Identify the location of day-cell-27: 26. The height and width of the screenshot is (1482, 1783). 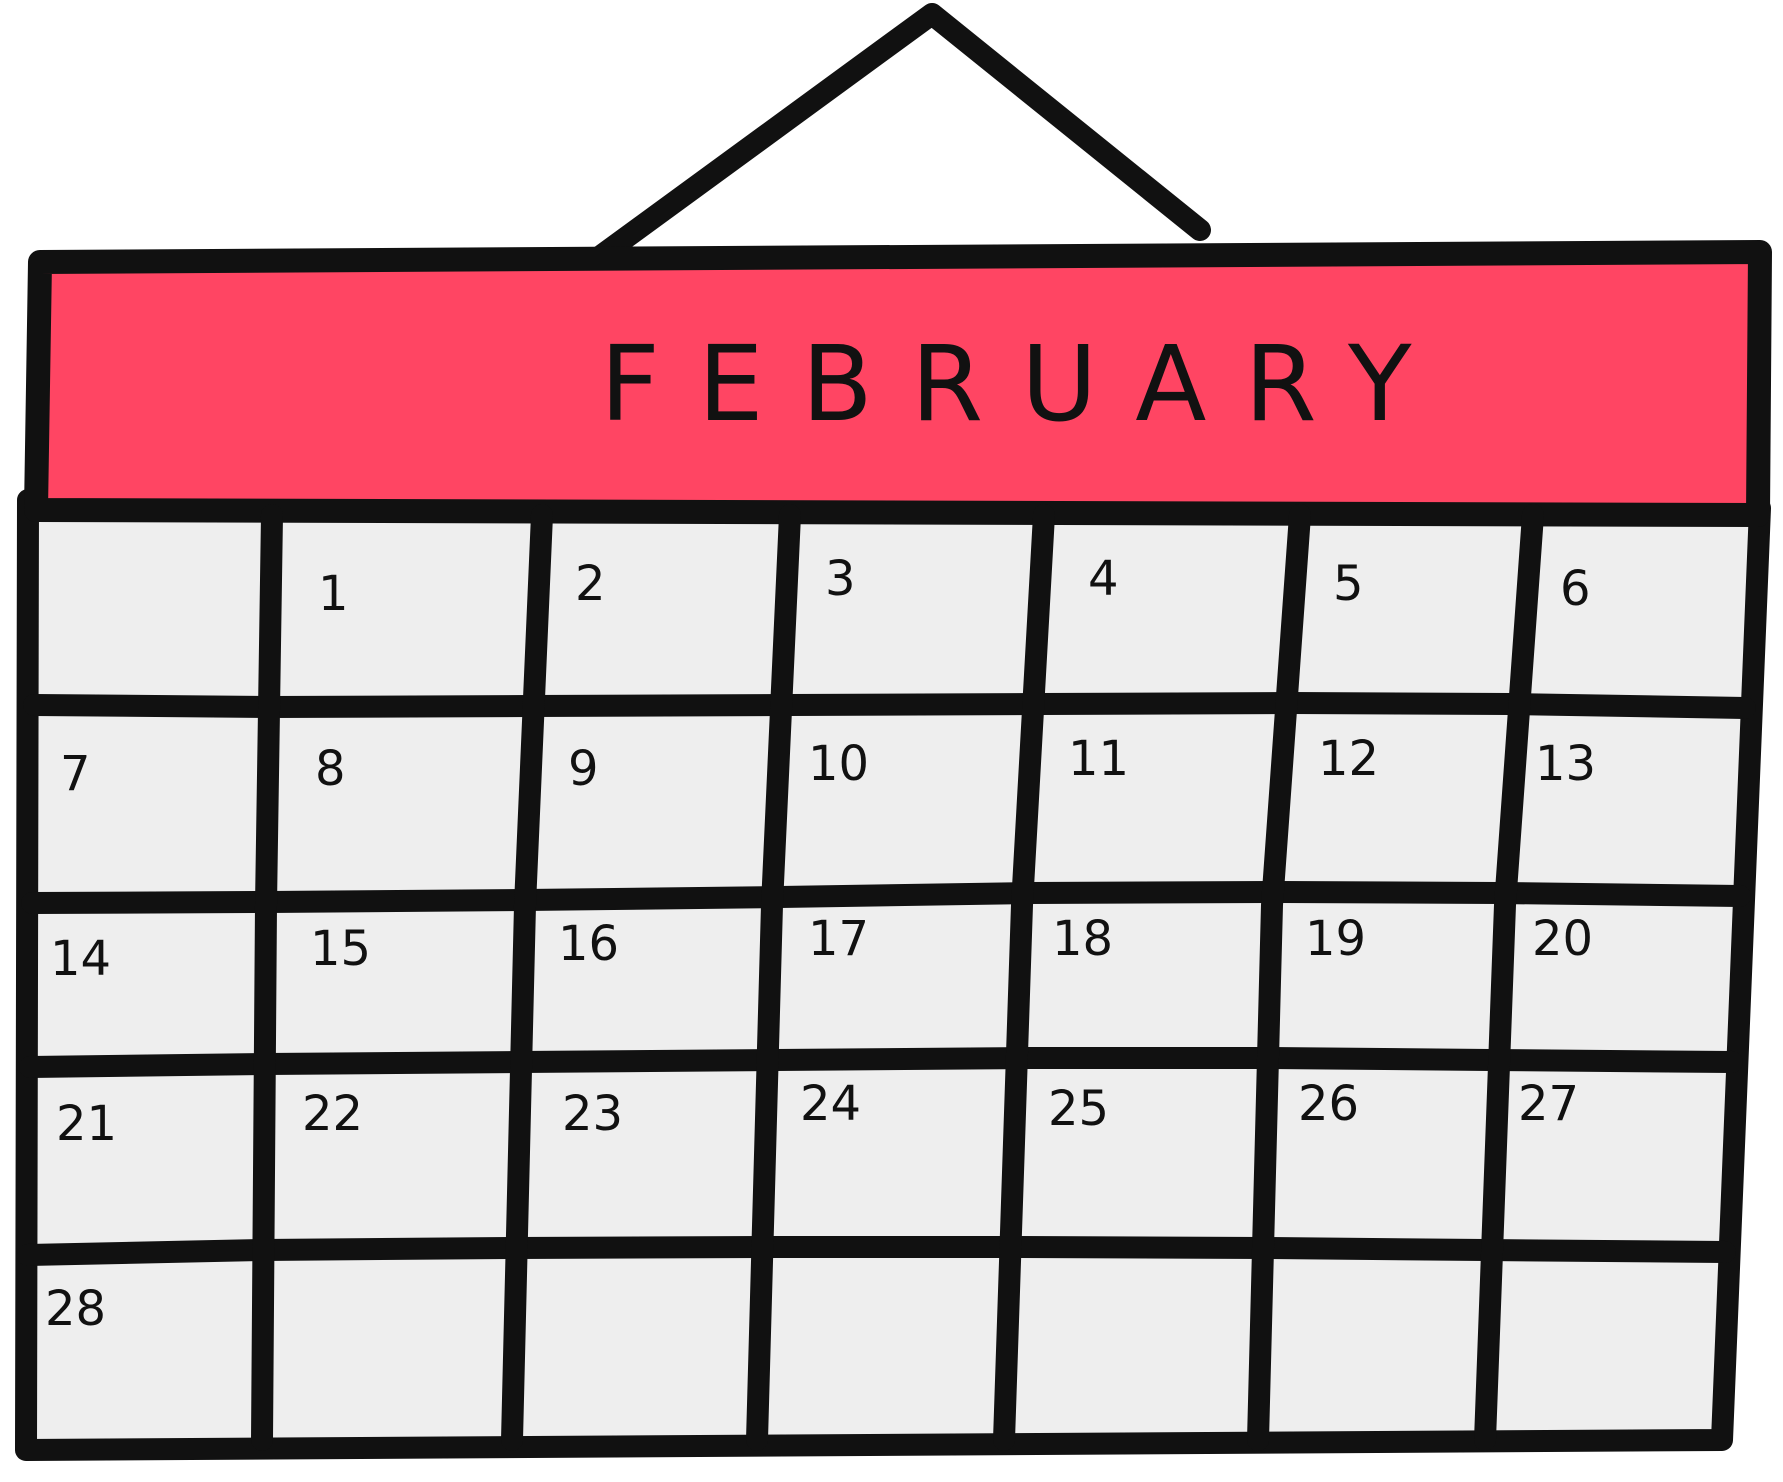
(1328, 1104).